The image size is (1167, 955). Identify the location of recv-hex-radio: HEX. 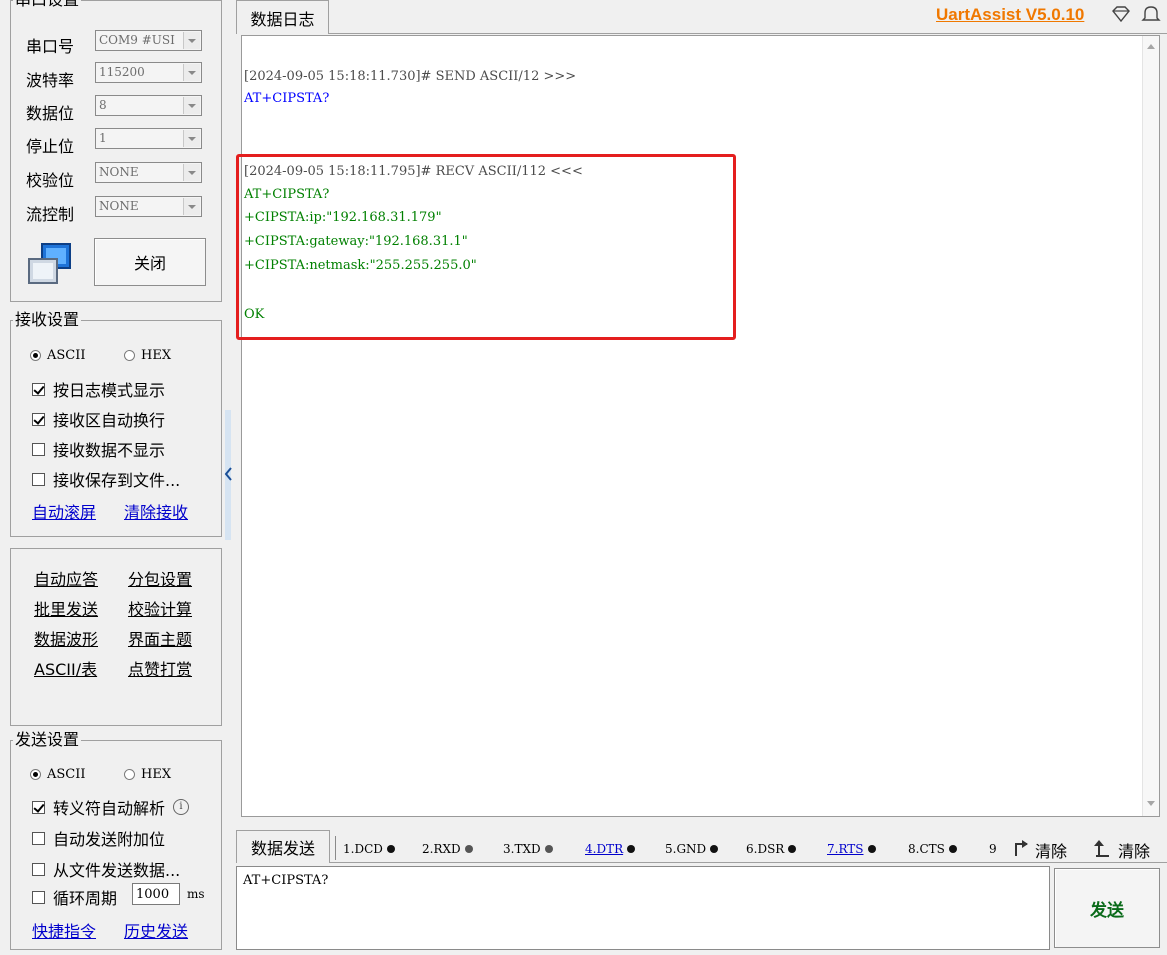
(147, 355).